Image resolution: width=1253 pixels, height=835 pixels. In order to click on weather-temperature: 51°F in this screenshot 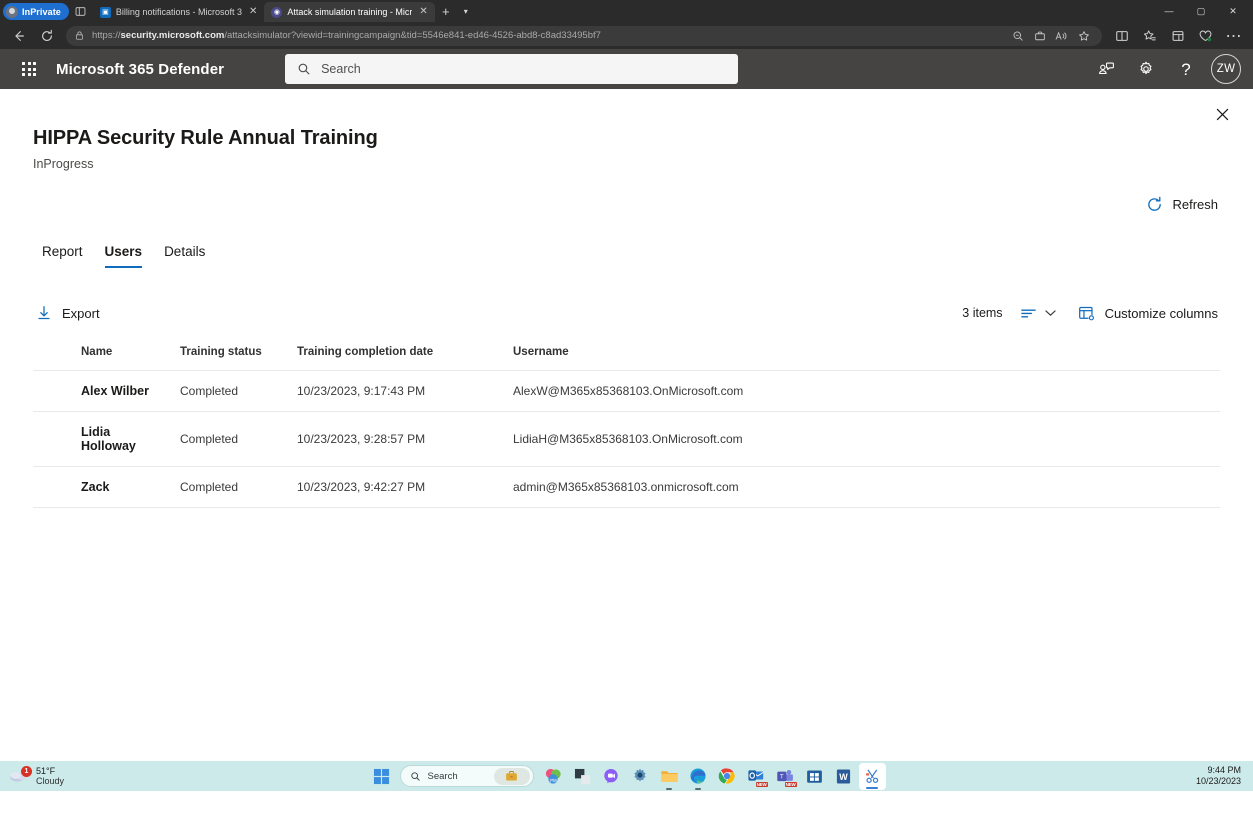, I will do `click(46, 770)`.